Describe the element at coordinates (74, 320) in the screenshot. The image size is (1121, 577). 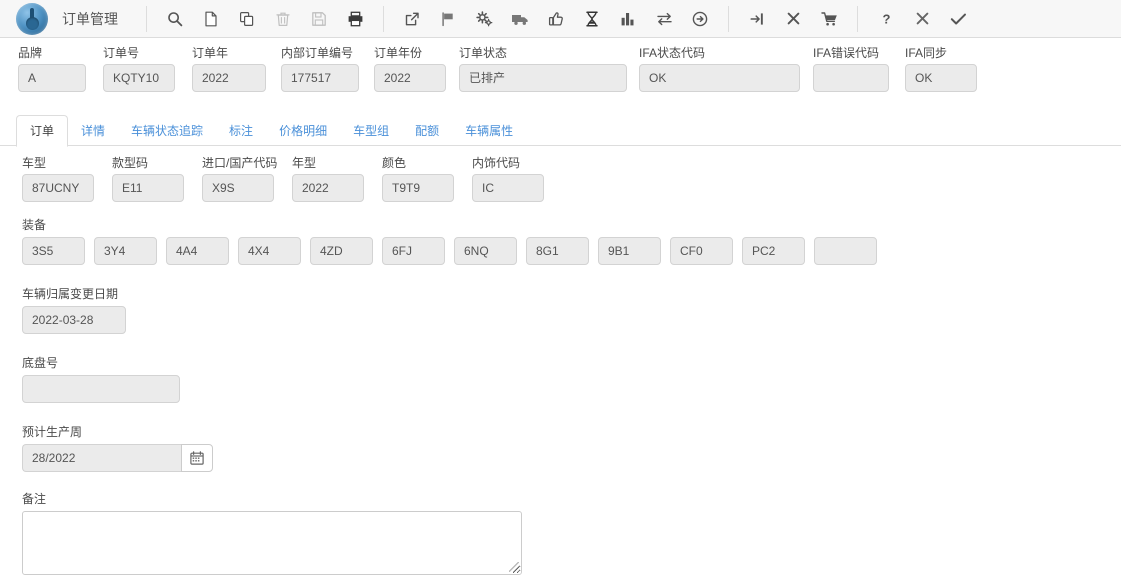
I see `ownership-change-date-input: 2022-03-28` at that location.